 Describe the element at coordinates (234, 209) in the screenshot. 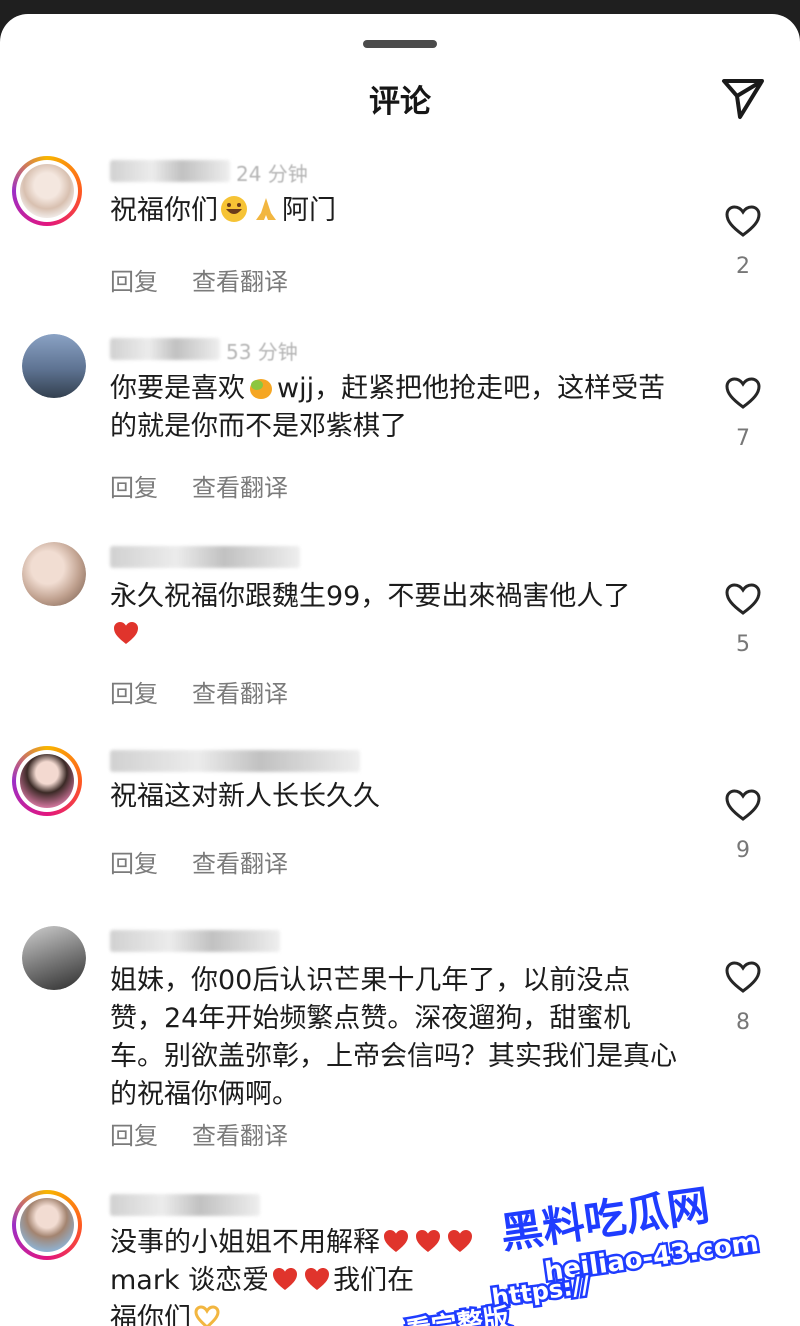

I see `laughing-emoji-icon` at that location.